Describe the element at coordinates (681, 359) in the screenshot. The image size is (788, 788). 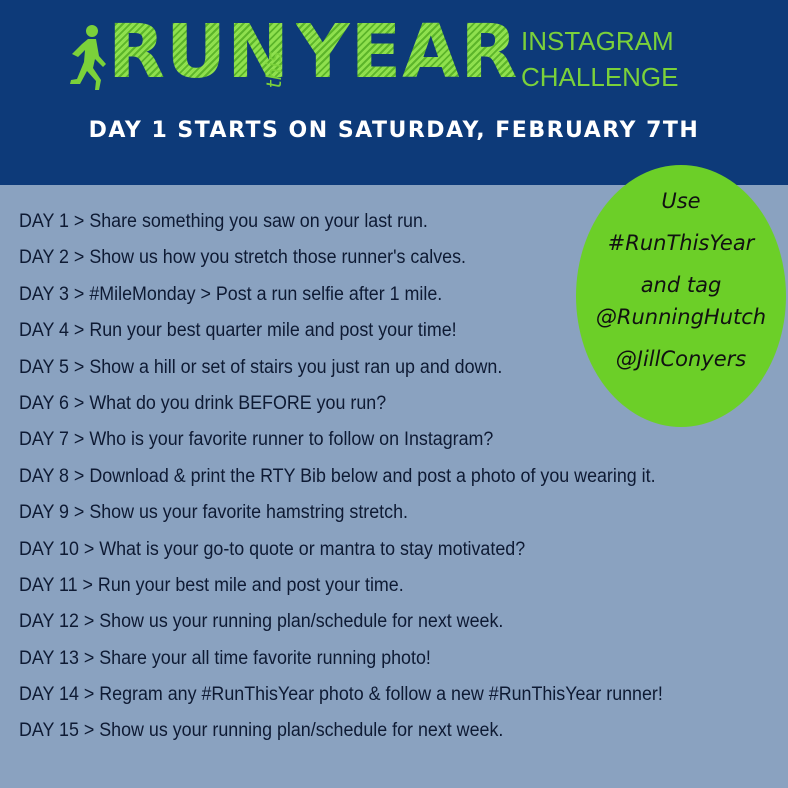
I see `bubble-line-jill-conyers: @JillConyers` at that location.